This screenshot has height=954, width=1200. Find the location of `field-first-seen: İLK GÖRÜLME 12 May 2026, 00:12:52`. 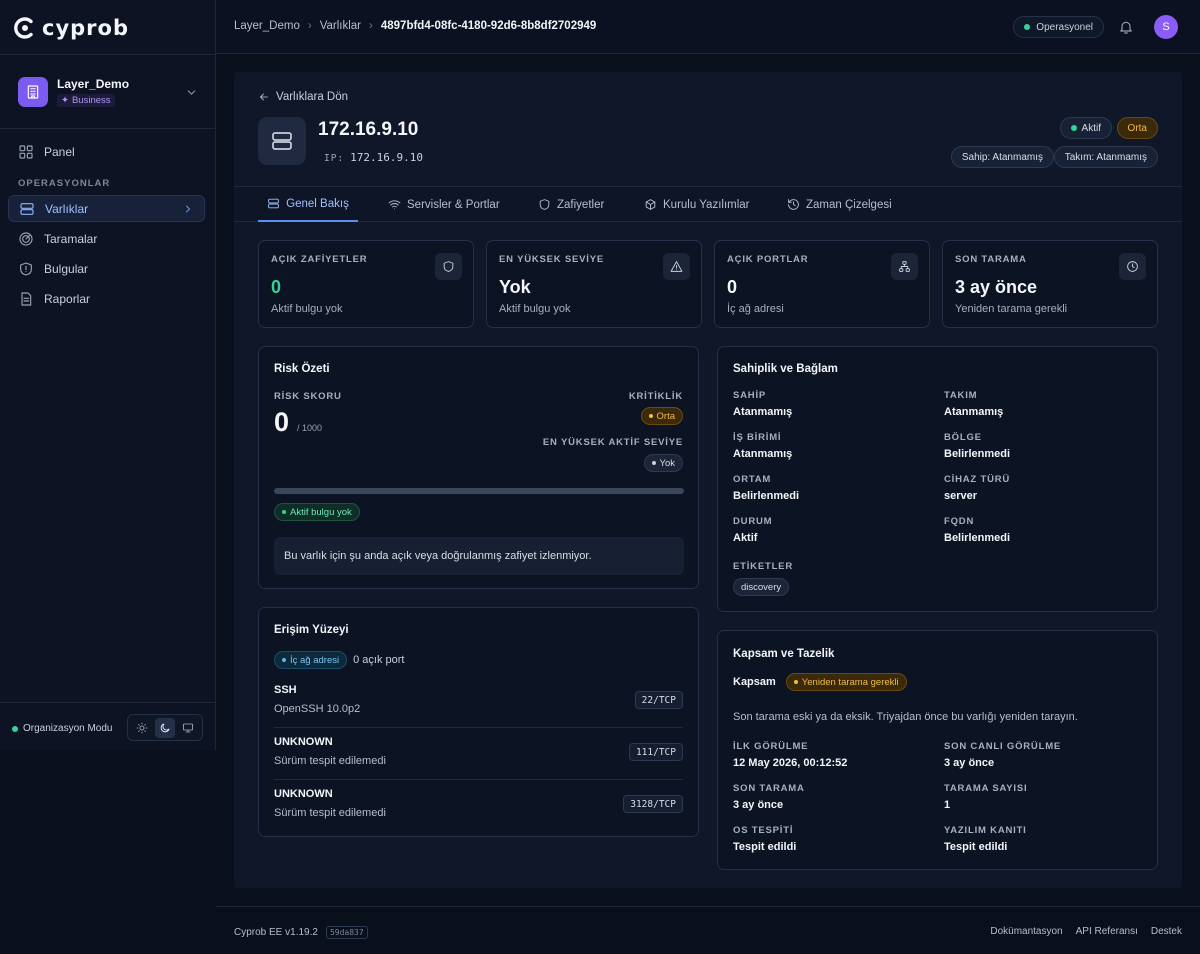

field-first-seen: İLK GÖRÜLME 12 May 2026, 00:12:52 is located at coordinates (790, 755).